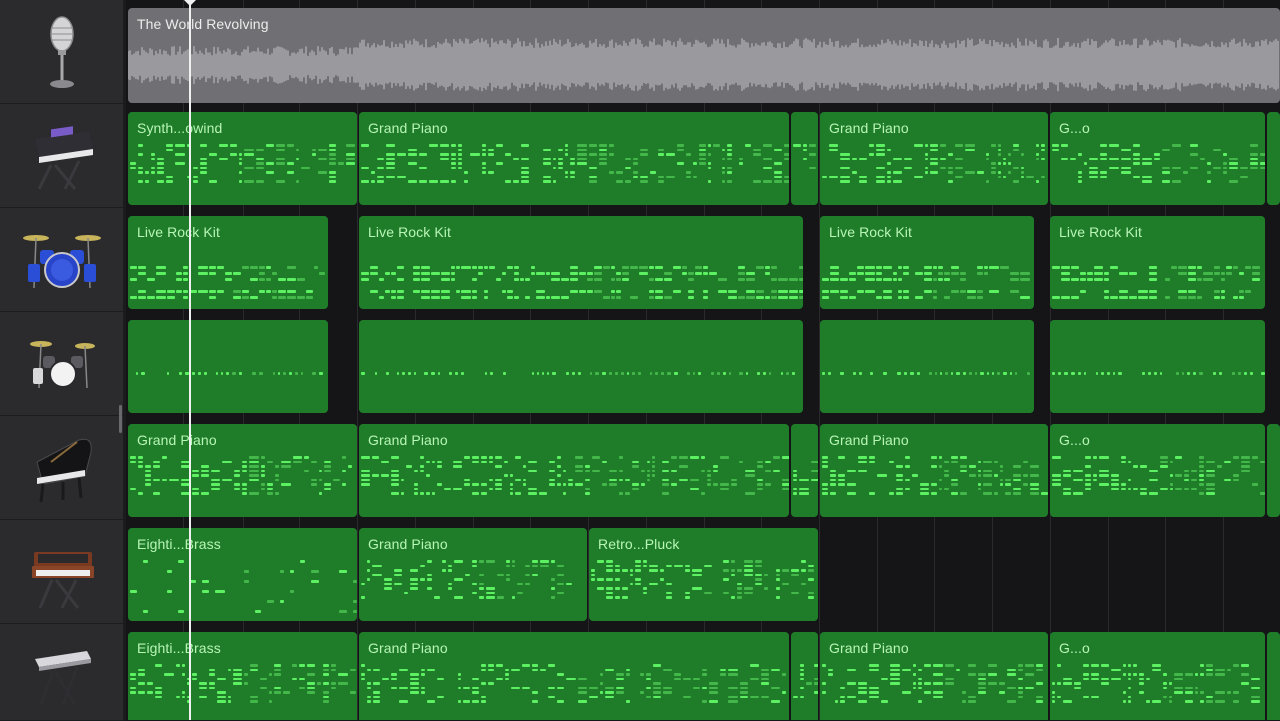 The width and height of the screenshot is (1280, 721). What do you see at coordinates (61, 468) in the screenshot?
I see `track-header-piano` at bounding box center [61, 468].